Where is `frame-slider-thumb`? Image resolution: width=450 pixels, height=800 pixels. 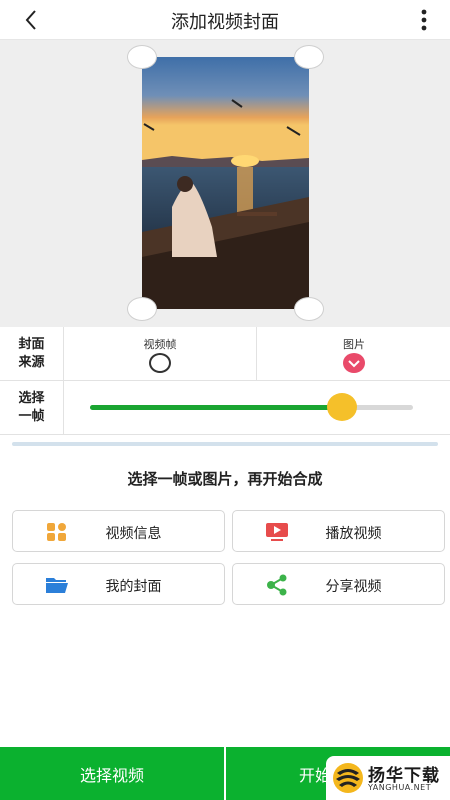 frame-slider-thumb is located at coordinates (341, 407).